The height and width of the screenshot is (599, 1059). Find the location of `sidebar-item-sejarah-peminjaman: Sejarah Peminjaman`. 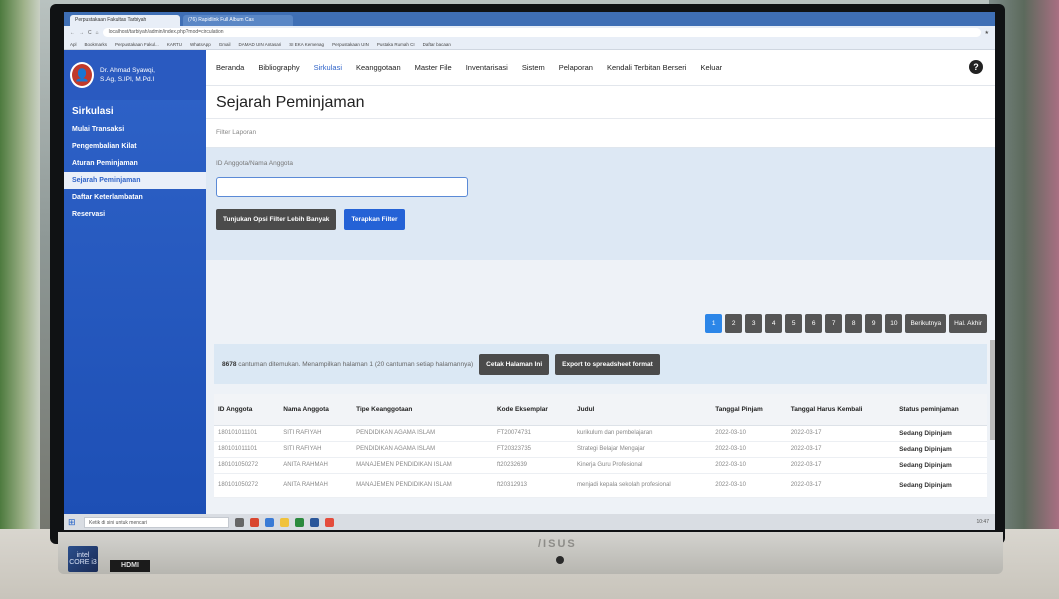

sidebar-item-sejarah-peminjaman: Sejarah Peminjaman is located at coordinates (135, 180).